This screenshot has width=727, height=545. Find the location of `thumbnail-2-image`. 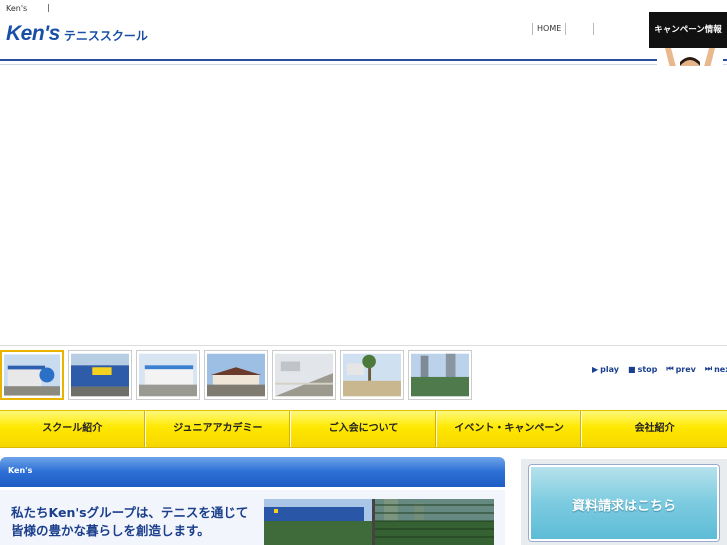

thumbnail-2-image is located at coordinates (100, 375).